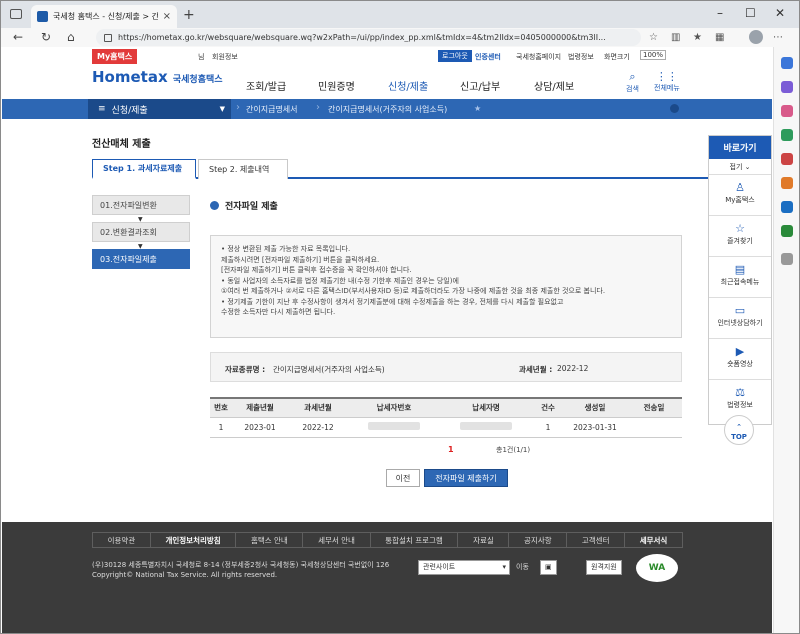 The image size is (800, 634). I want to click on search-sidebar-icon, so click(787, 63).